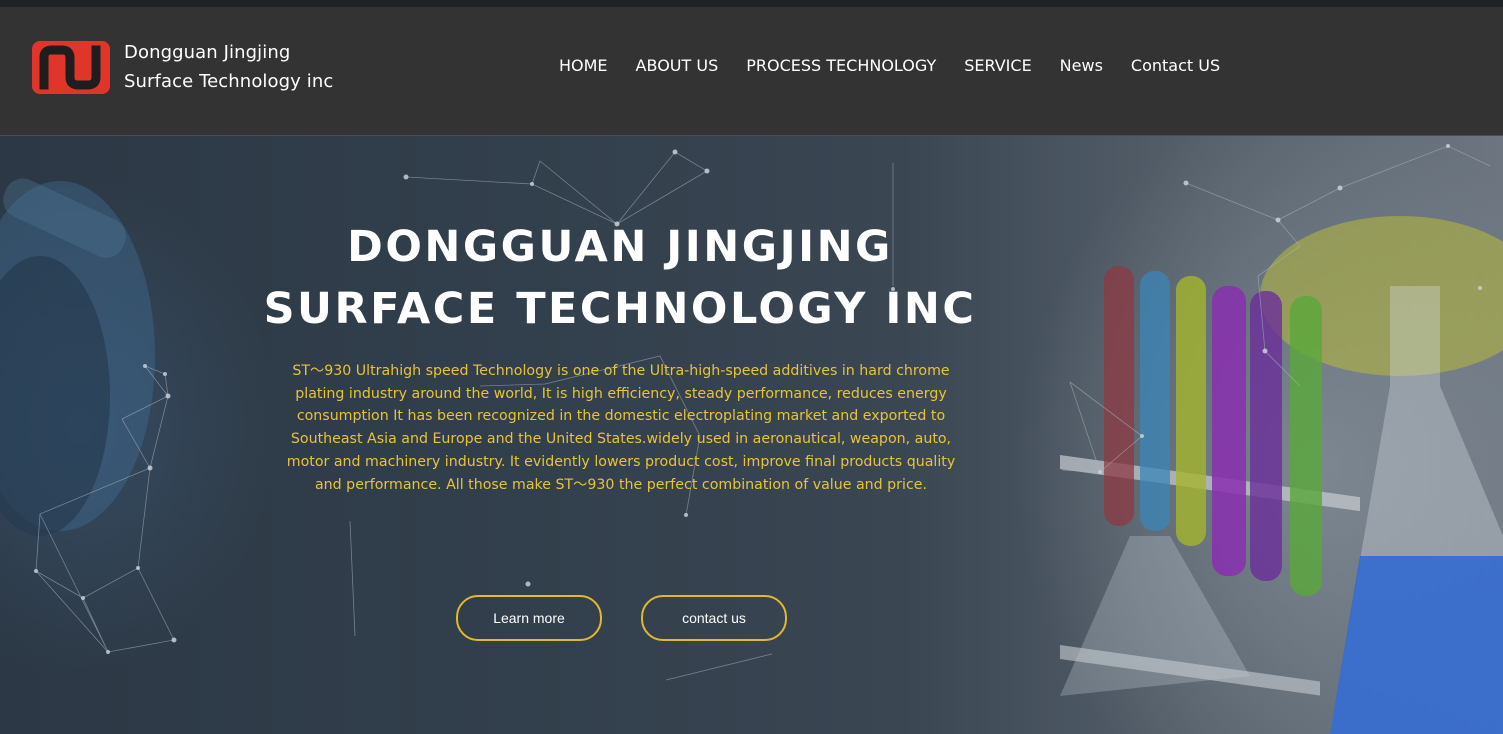 The height and width of the screenshot is (734, 1503). Describe the element at coordinates (620, 309) in the screenshot. I see `hero-title-line2: SURFACE TECHNOLOGY INC` at that location.